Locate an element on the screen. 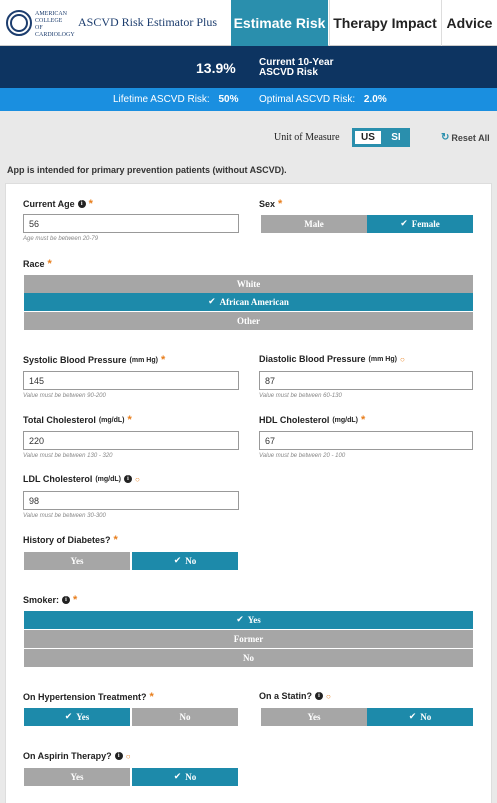 This screenshot has height=803, width=497. age-input: 56 is located at coordinates (131, 223).